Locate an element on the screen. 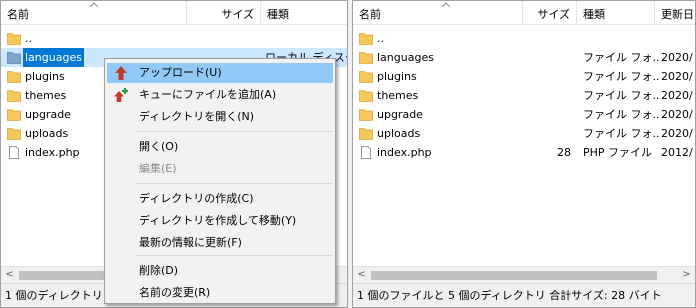 The image size is (696, 308). remote-col-name: 名前 is located at coordinates (438, 13).